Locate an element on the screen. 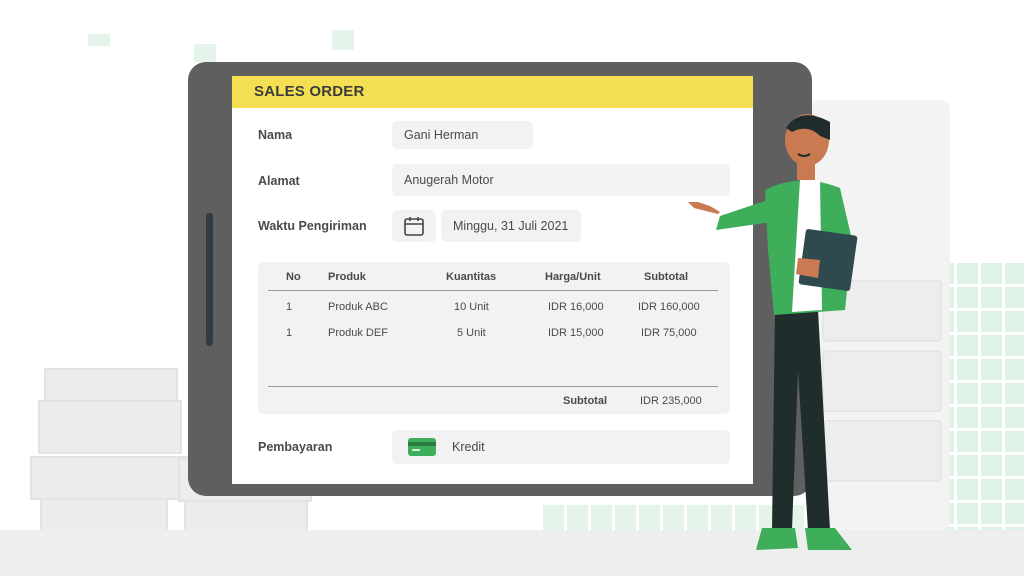  table-cell: Produk DEF is located at coordinates (358, 333).